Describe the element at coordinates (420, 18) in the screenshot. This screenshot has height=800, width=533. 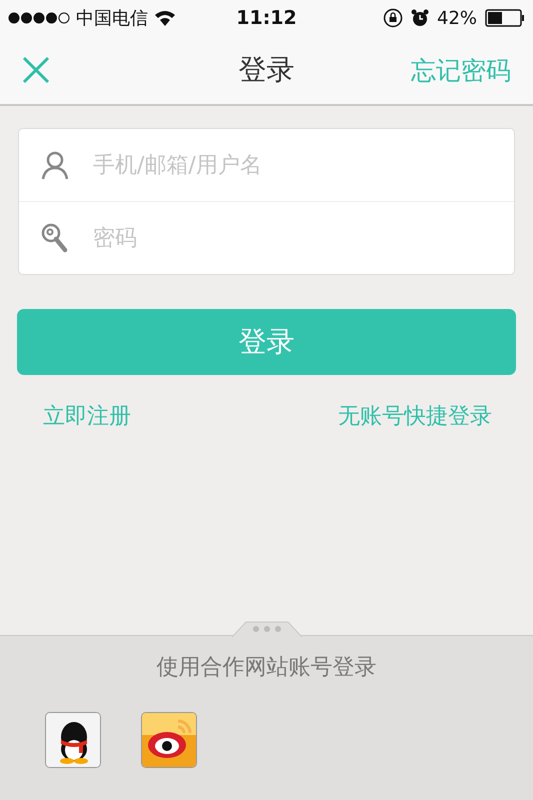
I see `alarm-icon` at that location.